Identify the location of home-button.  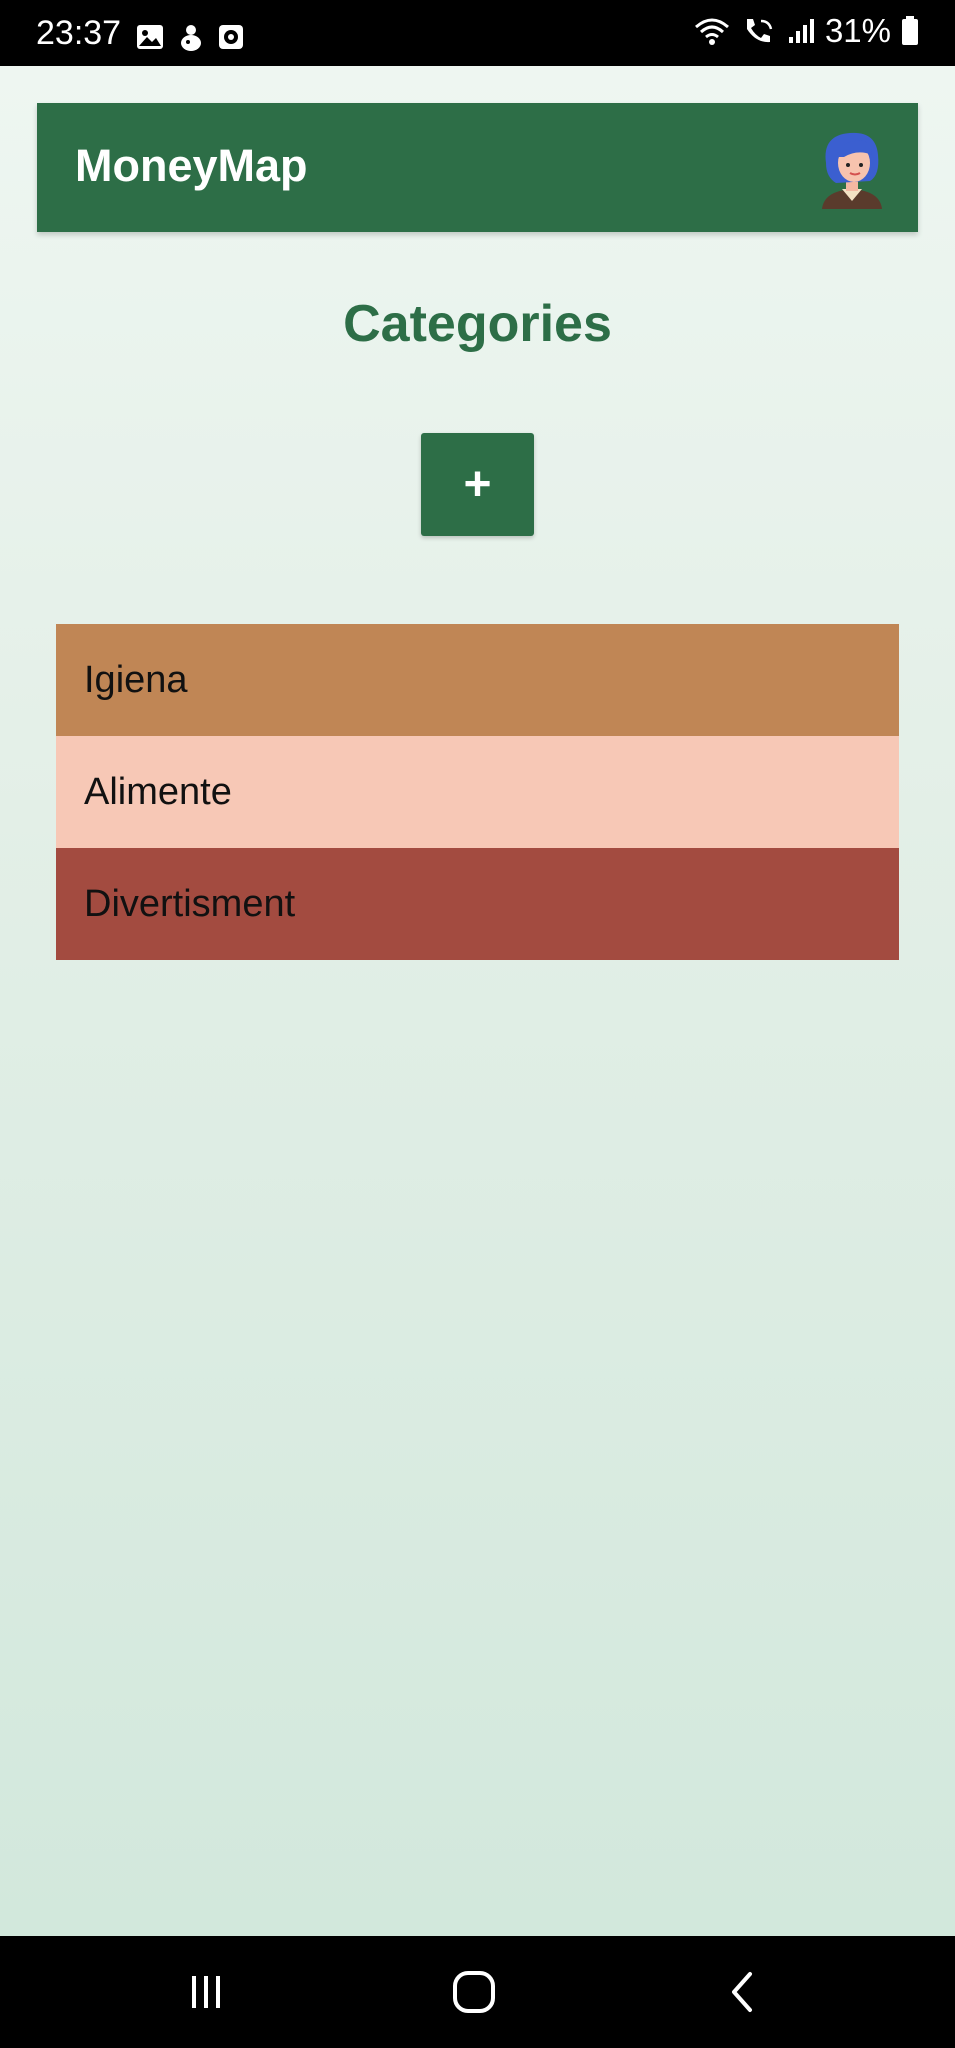
(474, 1992).